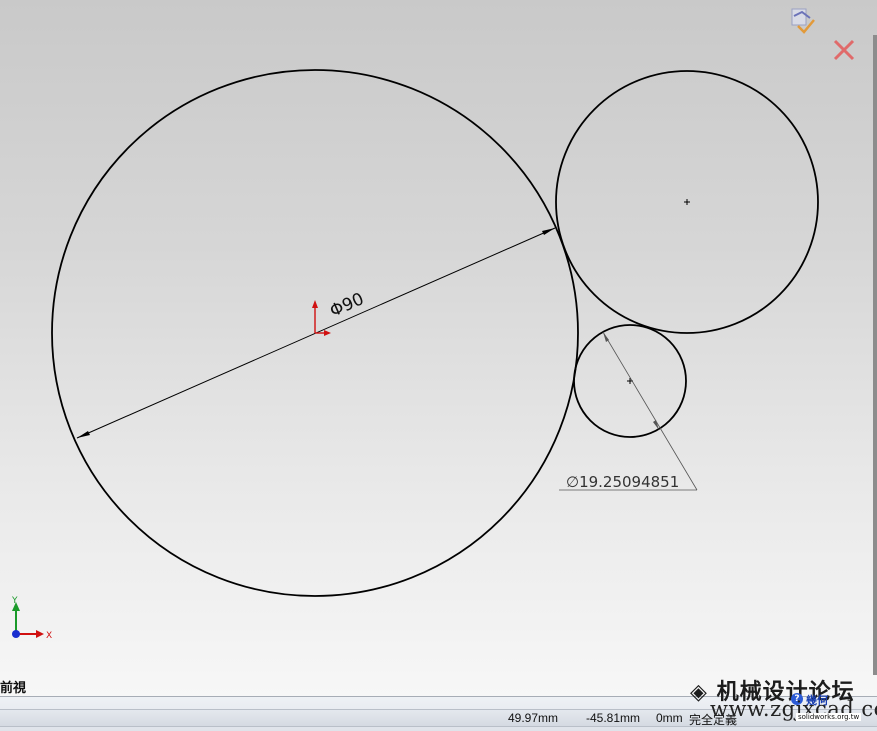 The height and width of the screenshot is (731, 877). I want to click on forum-badge: solidworks.org.tw, so click(829, 717).